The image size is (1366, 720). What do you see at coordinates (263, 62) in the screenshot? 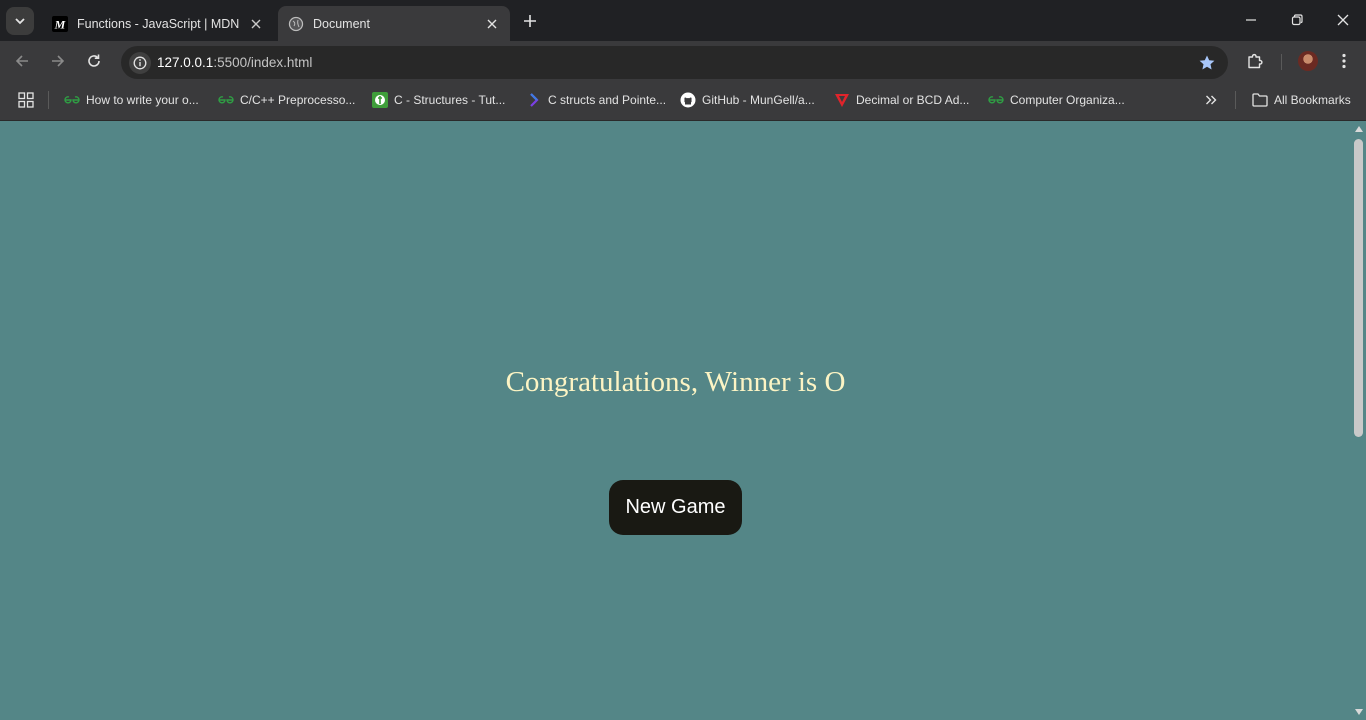
I see `url-path: :5500/index.html` at bounding box center [263, 62].